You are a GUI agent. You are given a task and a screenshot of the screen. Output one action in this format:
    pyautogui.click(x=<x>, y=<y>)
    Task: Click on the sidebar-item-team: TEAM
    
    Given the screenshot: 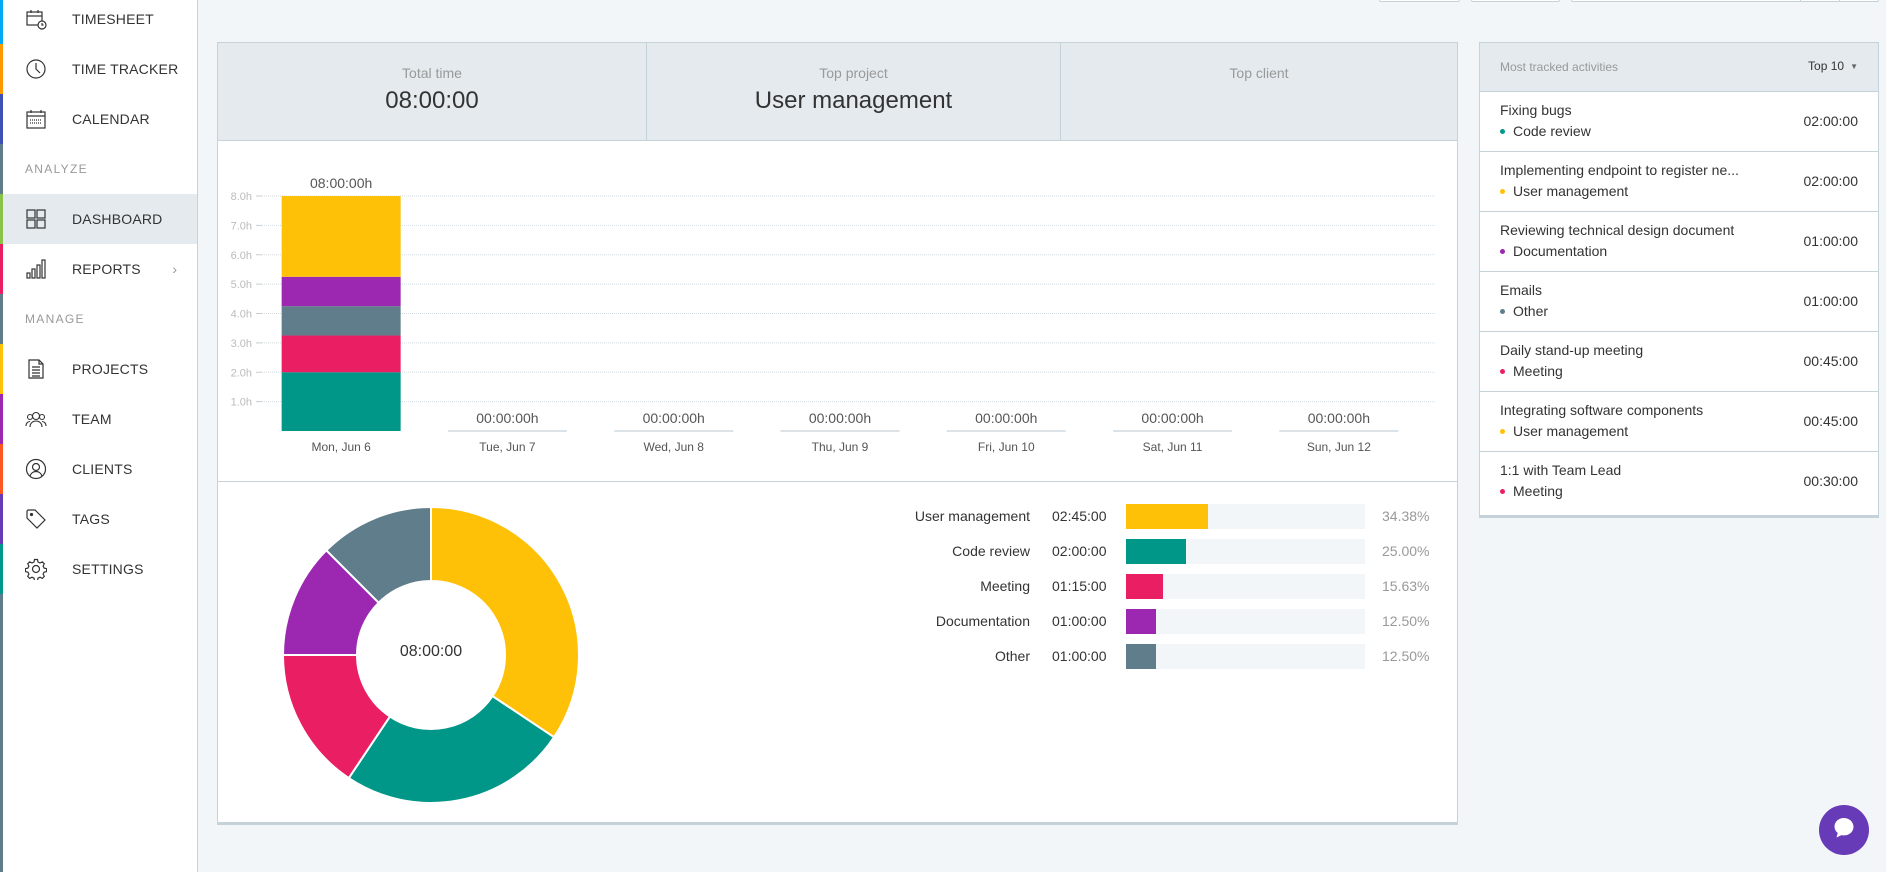 What is the action you would take?
    pyautogui.click(x=98, y=419)
    